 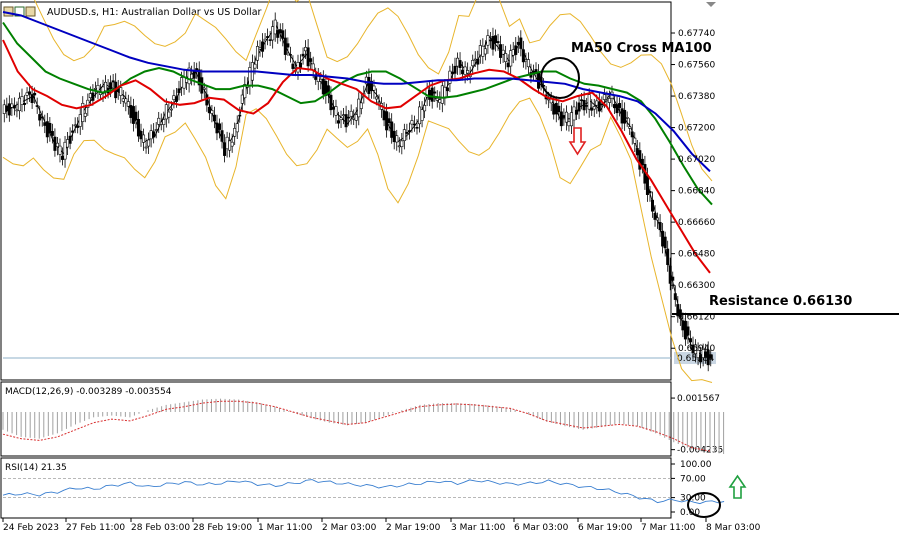 I want to click on x-axis-label: 7 Mar 11:00, so click(x=668, y=528).